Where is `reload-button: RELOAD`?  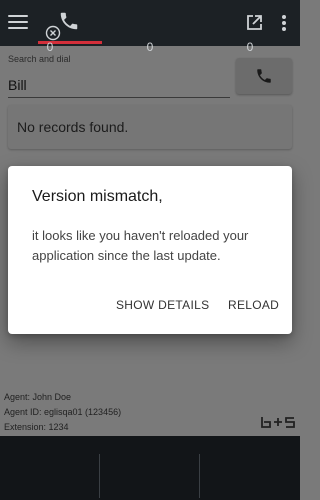 reload-button: RELOAD is located at coordinates (253, 305).